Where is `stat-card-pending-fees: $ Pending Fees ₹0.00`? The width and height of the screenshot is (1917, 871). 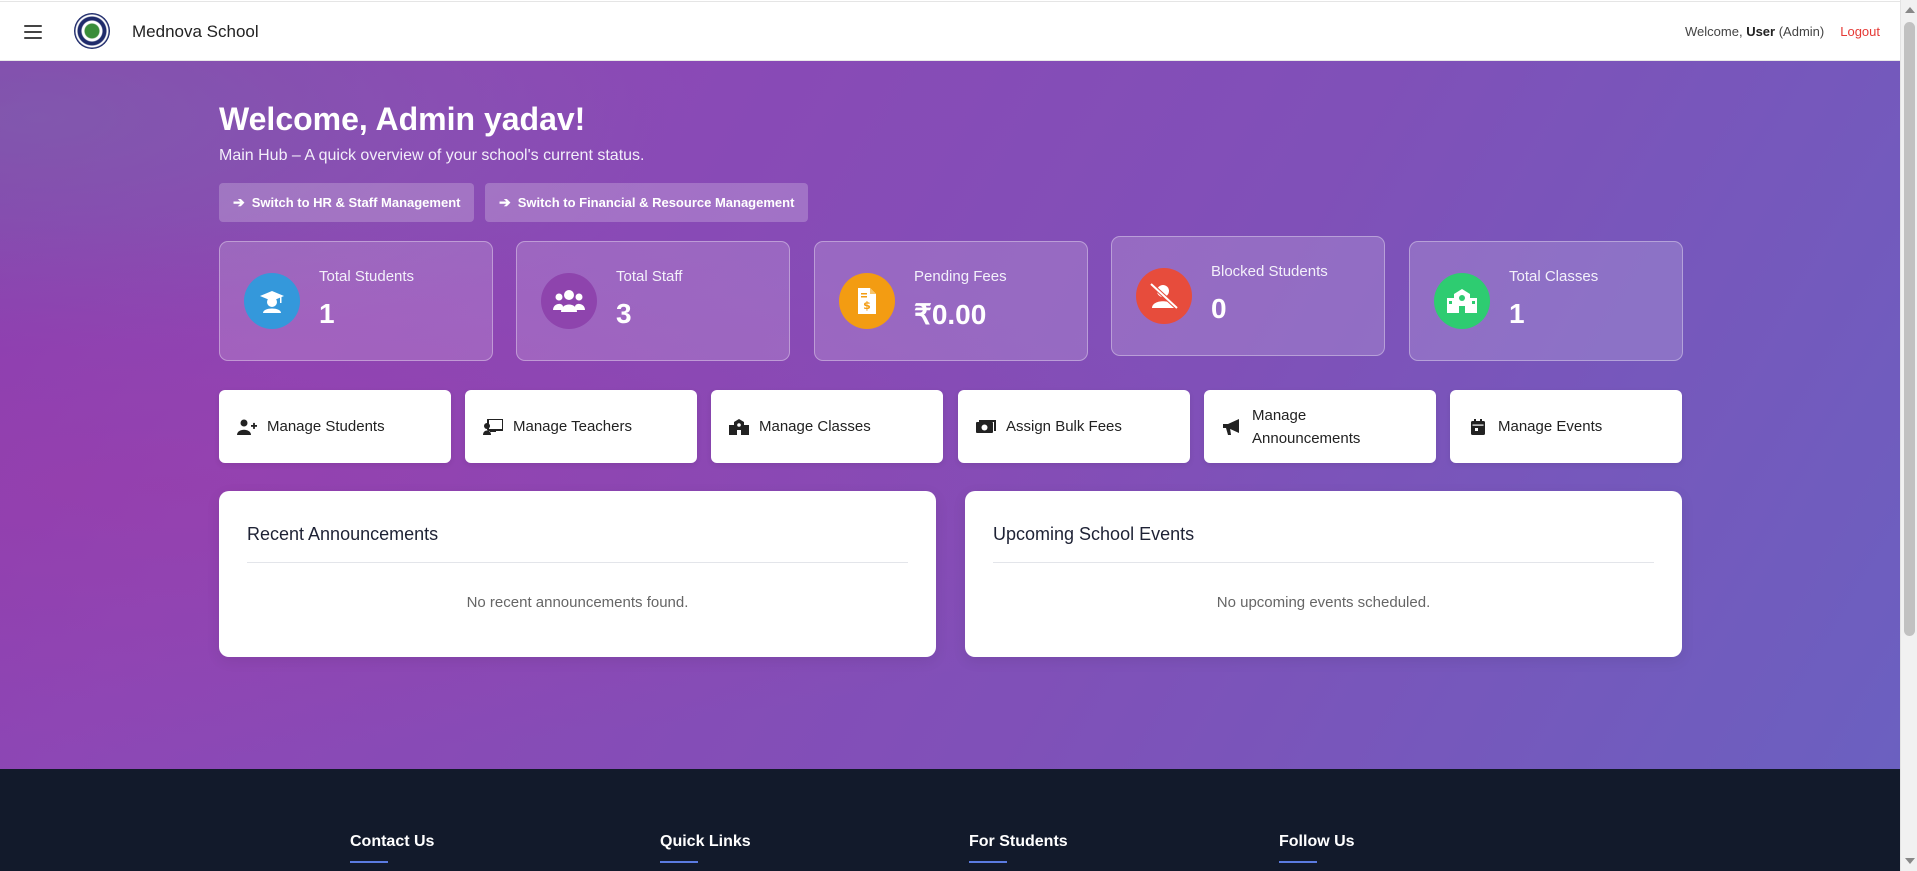
stat-card-pending-fees: $ Pending Fees ₹0.00 is located at coordinates (951, 301).